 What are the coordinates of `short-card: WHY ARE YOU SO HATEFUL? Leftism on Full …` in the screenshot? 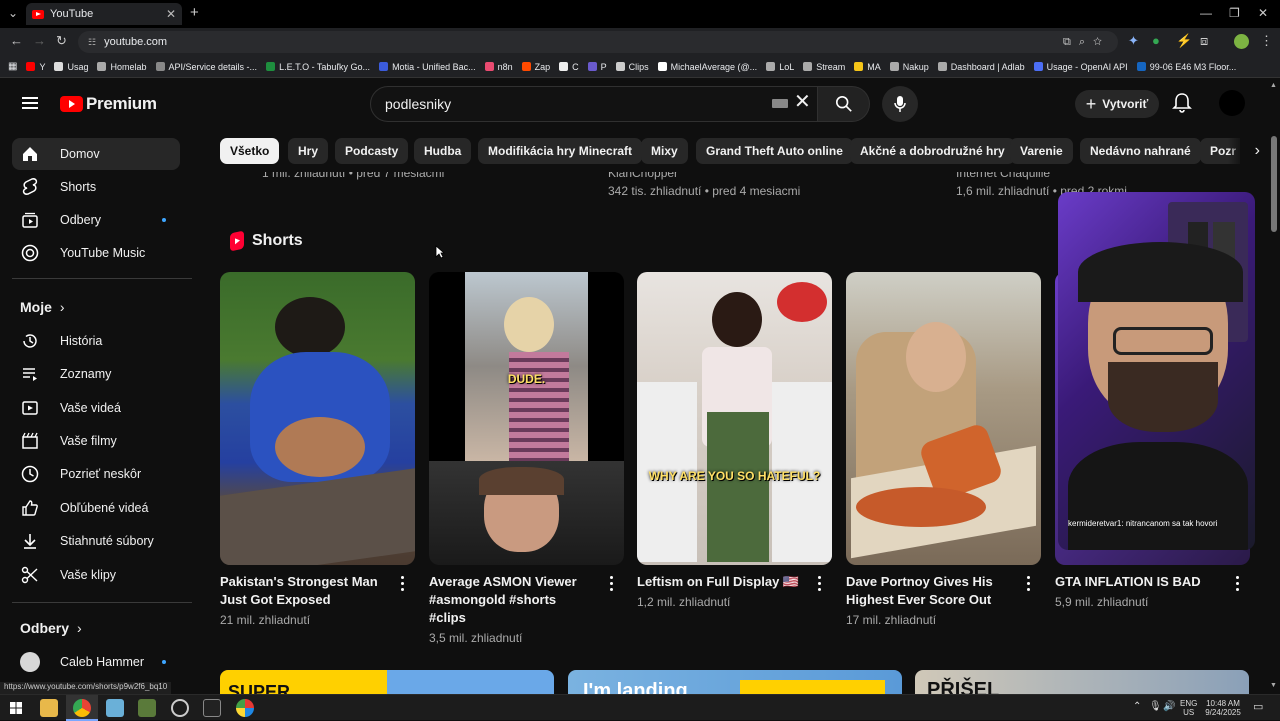 It's located at (734, 440).